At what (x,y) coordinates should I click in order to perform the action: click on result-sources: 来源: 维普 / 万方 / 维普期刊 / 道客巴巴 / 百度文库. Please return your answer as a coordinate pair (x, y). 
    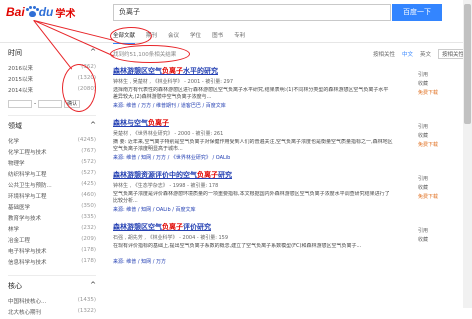
    Looking at the image, I should click on (290, 105).